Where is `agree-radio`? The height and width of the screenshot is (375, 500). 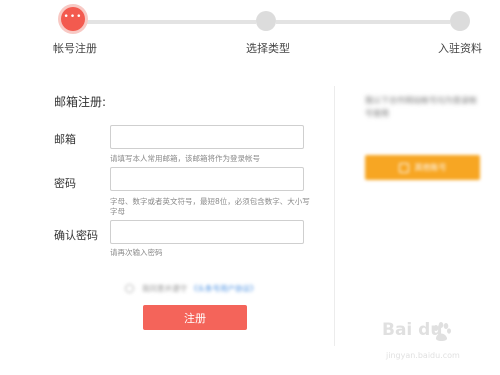 agree-radio is located at coordinates (129, 288).